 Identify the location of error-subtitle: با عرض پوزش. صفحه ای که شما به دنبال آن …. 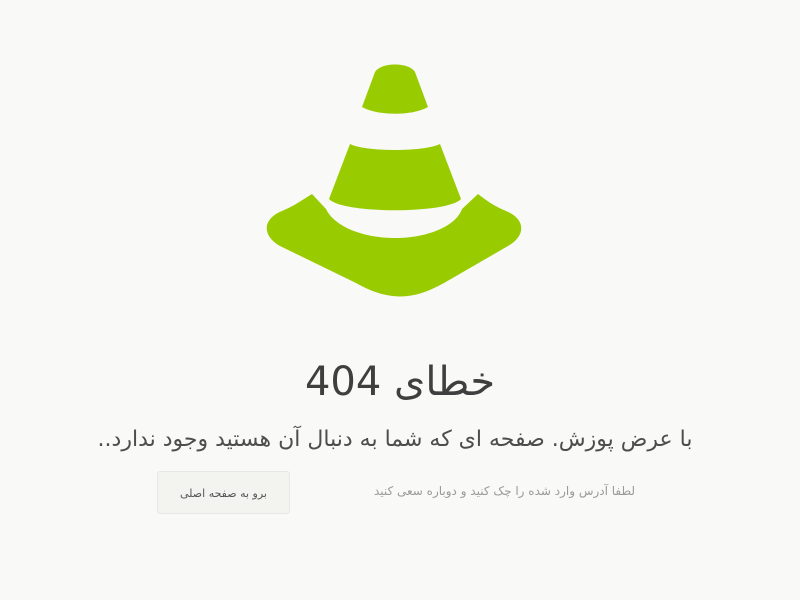
(395, 439).